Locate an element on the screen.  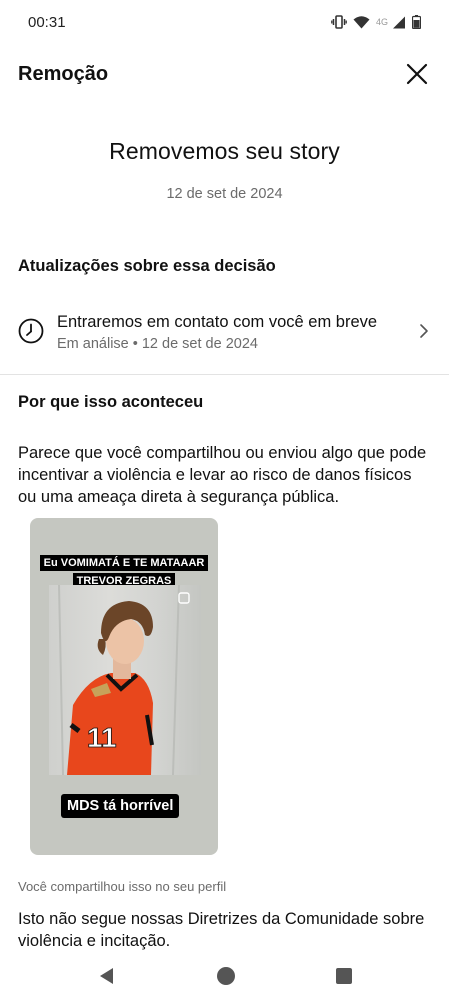
story-caption-bottom: MDS tá horrível is located at coordinates (120, 806).